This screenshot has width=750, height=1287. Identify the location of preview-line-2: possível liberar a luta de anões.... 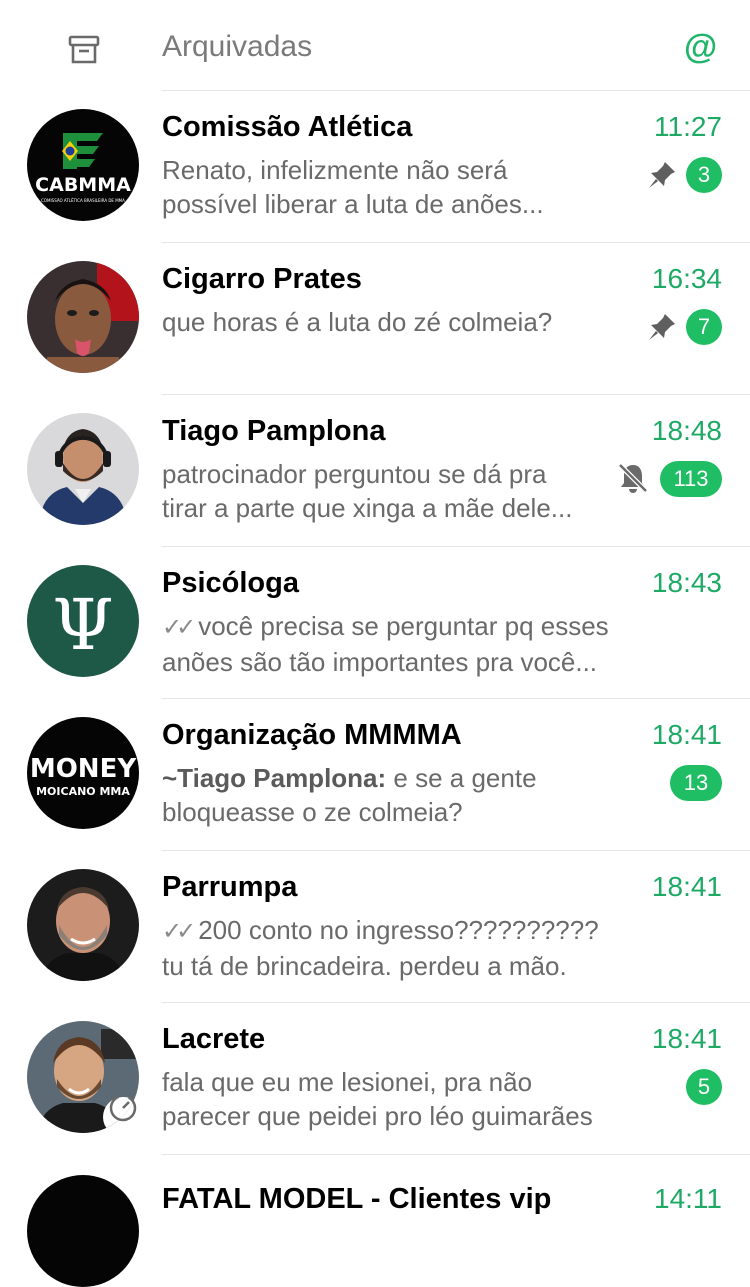
(353, 204).